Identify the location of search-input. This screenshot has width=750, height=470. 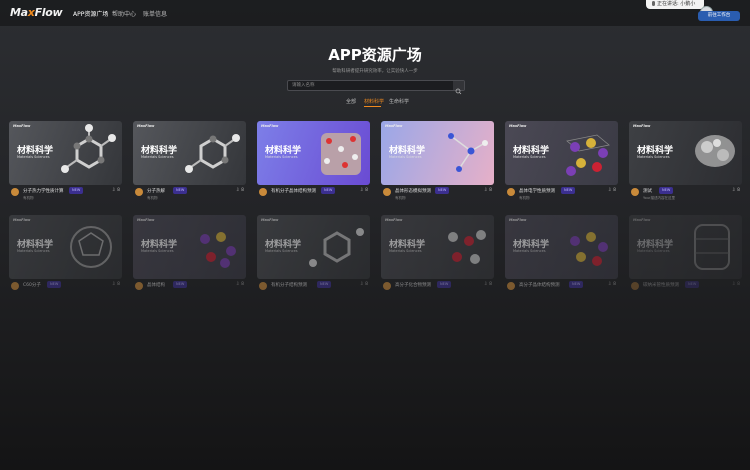
(372, 85).